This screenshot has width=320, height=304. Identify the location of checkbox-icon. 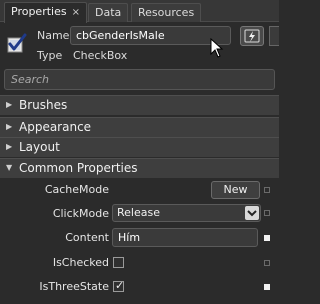
(17, 43).